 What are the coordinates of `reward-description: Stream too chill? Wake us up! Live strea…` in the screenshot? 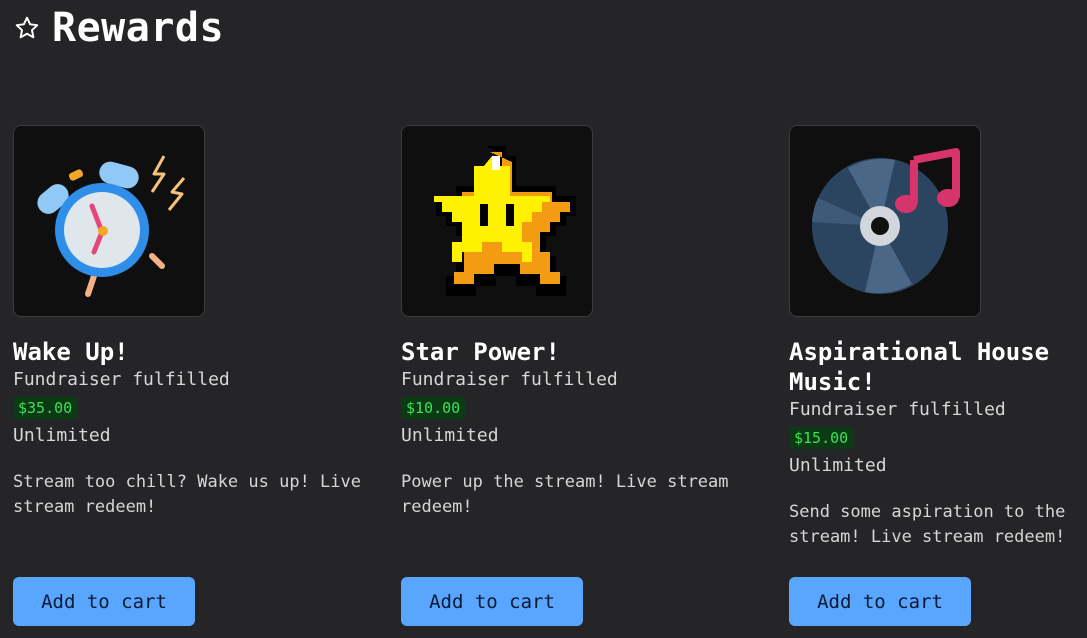 It's located at (187, 494).